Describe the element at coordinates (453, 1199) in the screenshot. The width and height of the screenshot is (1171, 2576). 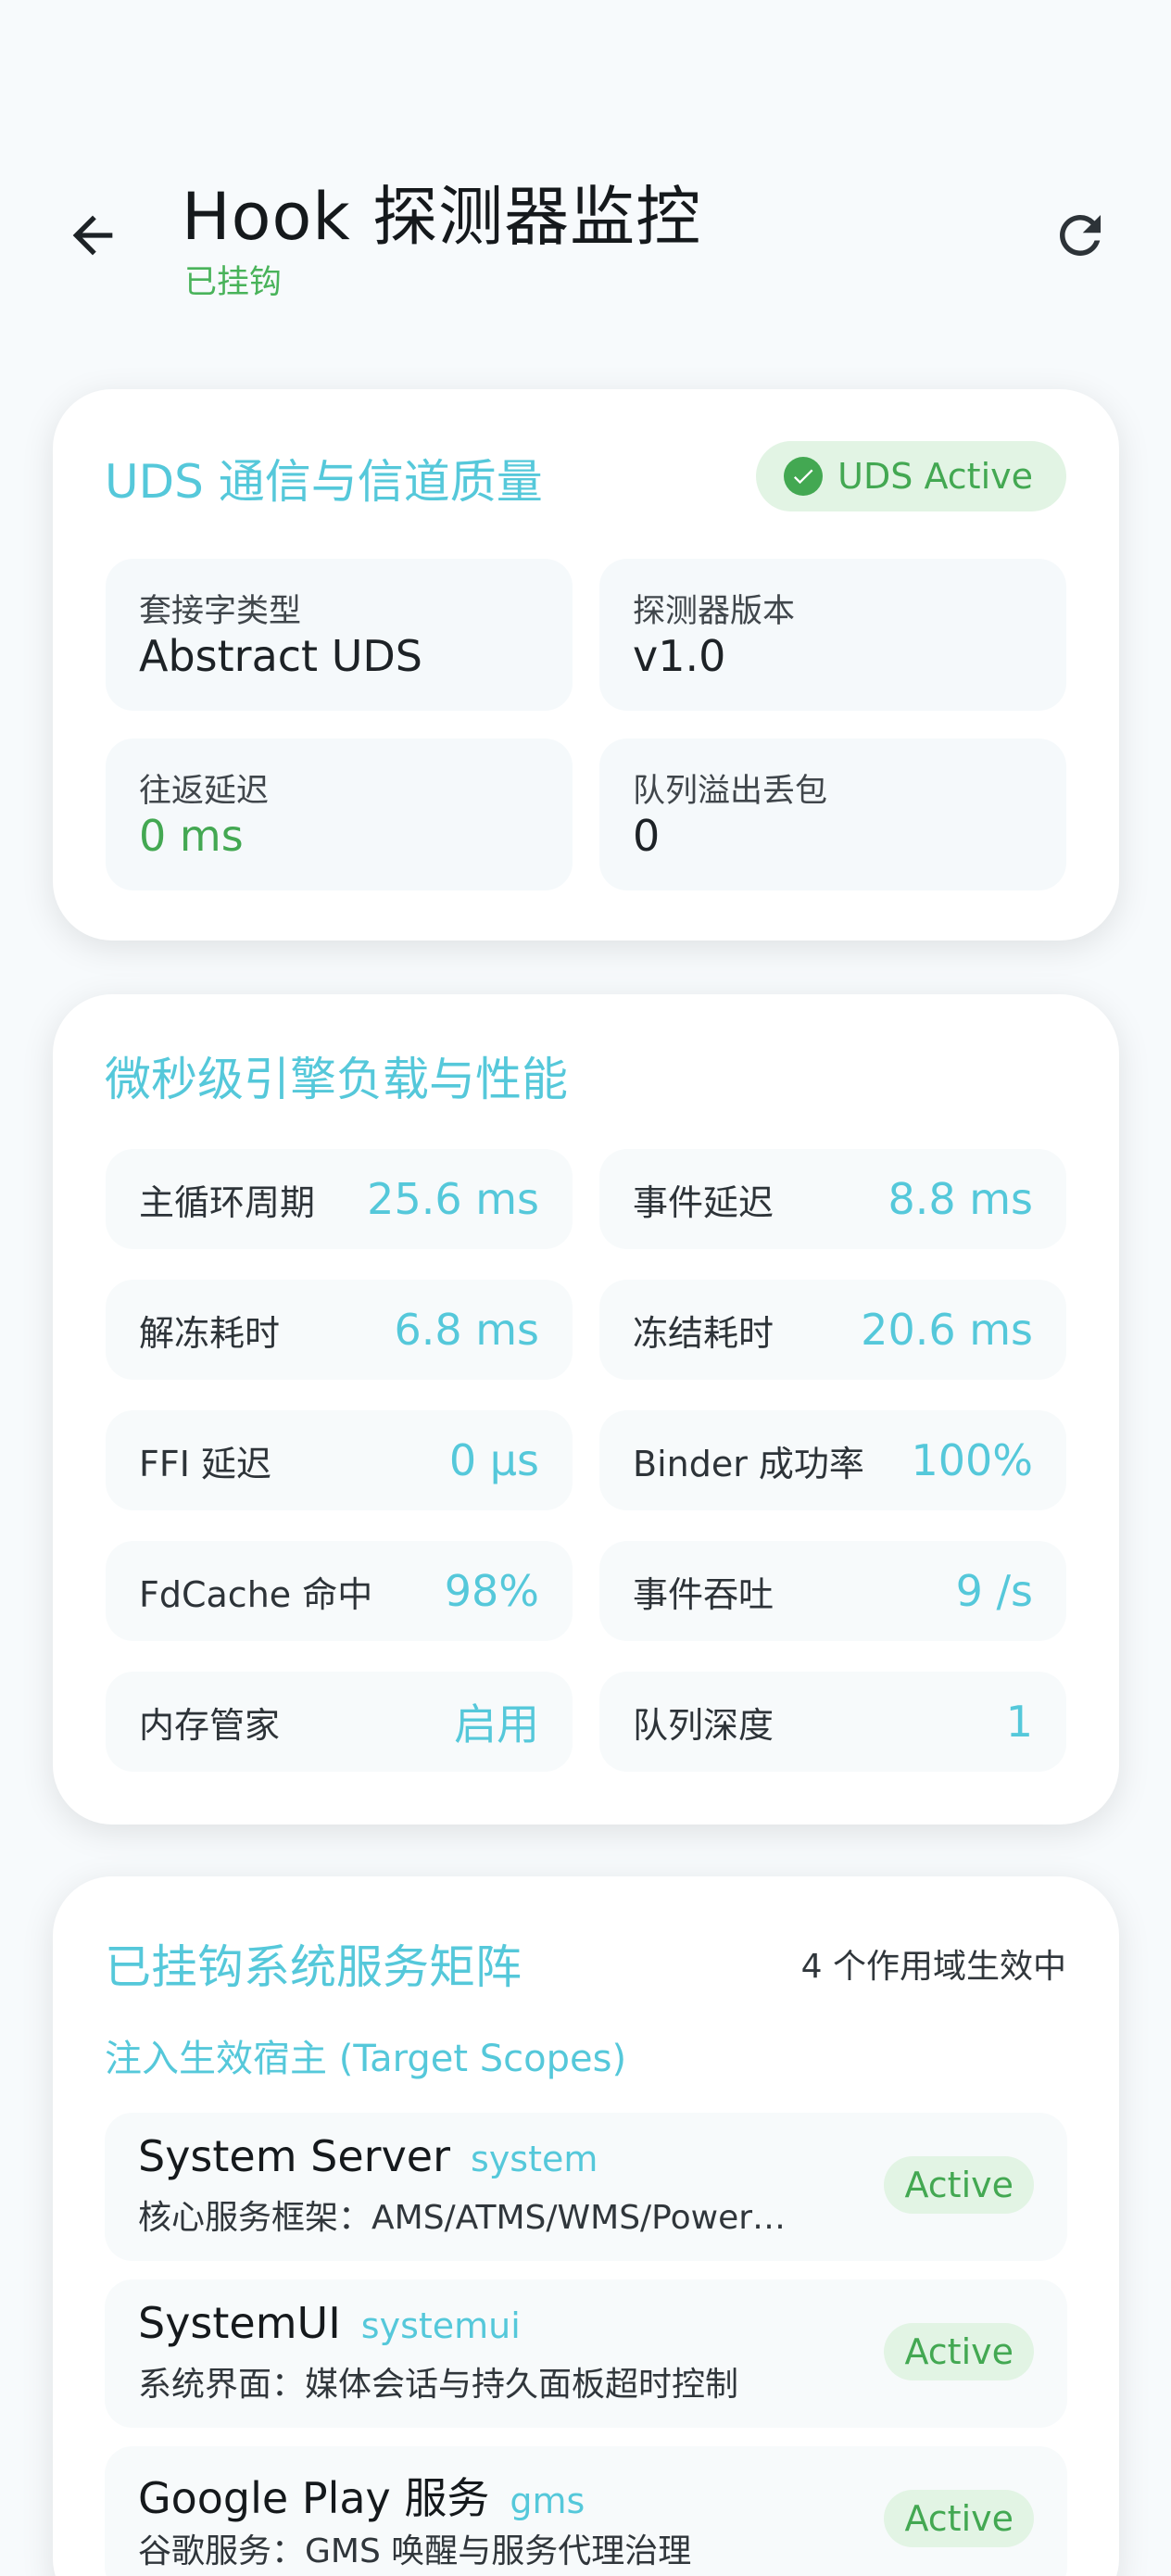
I see `metric-value: 25.6 ms` at that location.